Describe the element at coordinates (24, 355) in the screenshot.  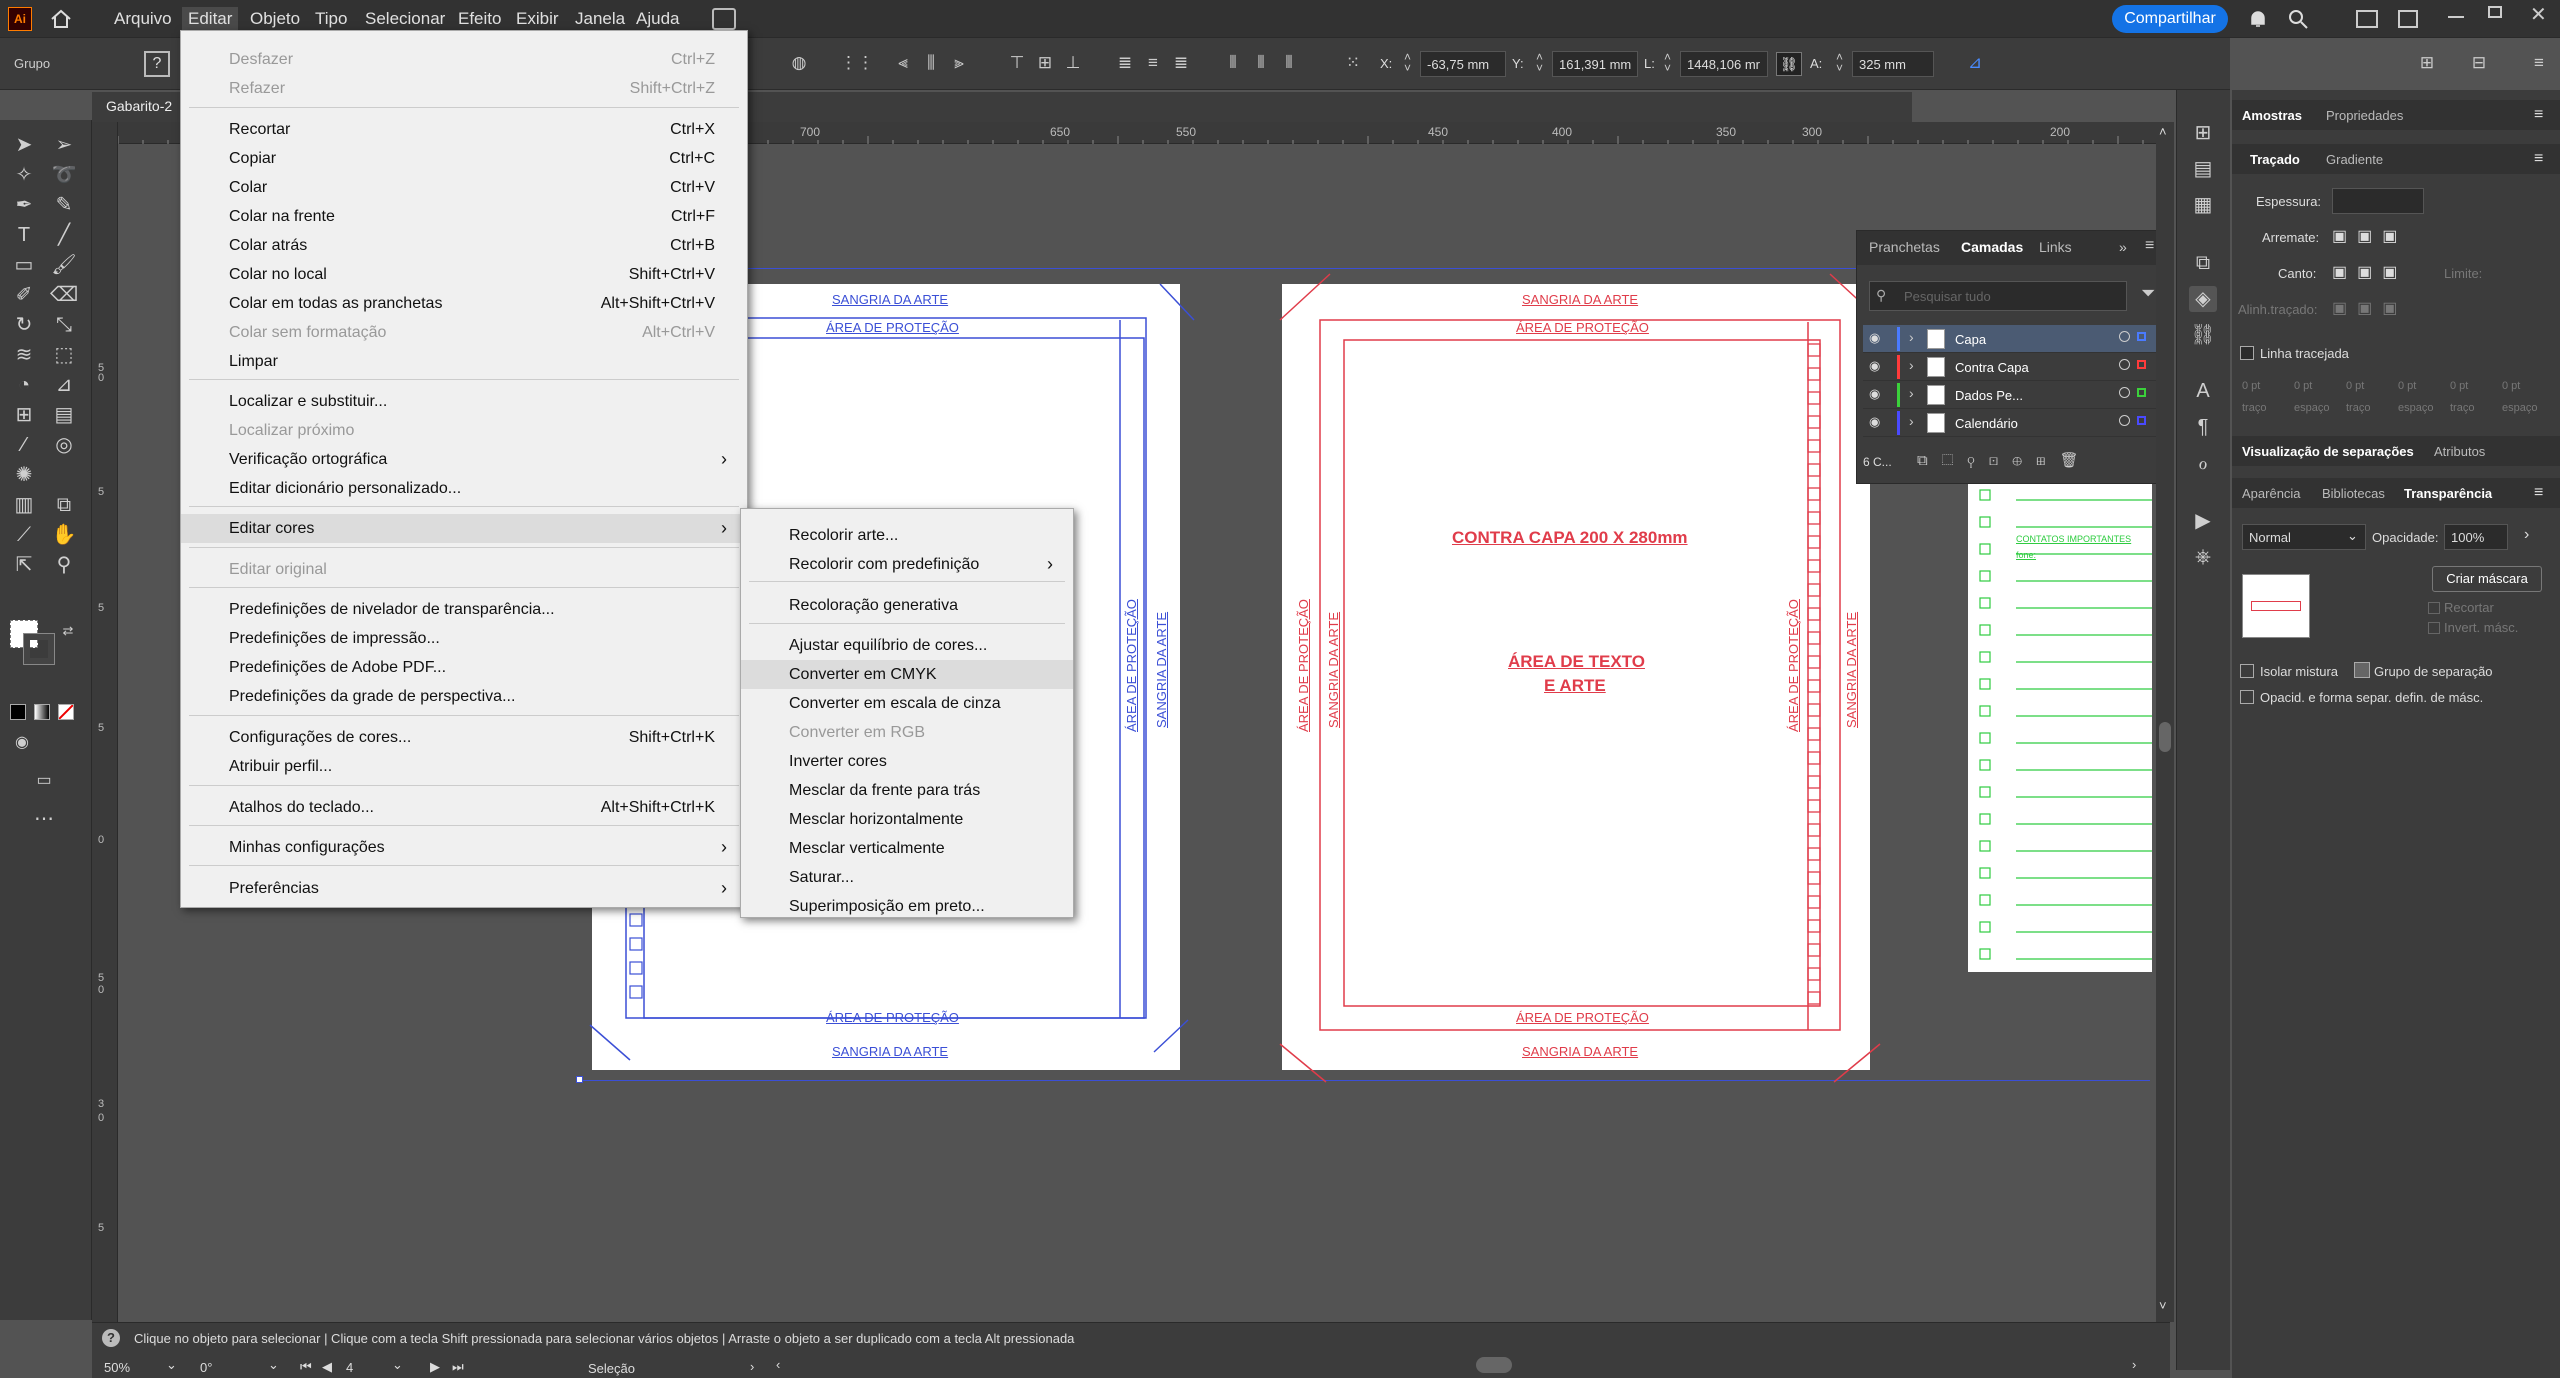
I see `width-tool-icon: ≋` at that location.